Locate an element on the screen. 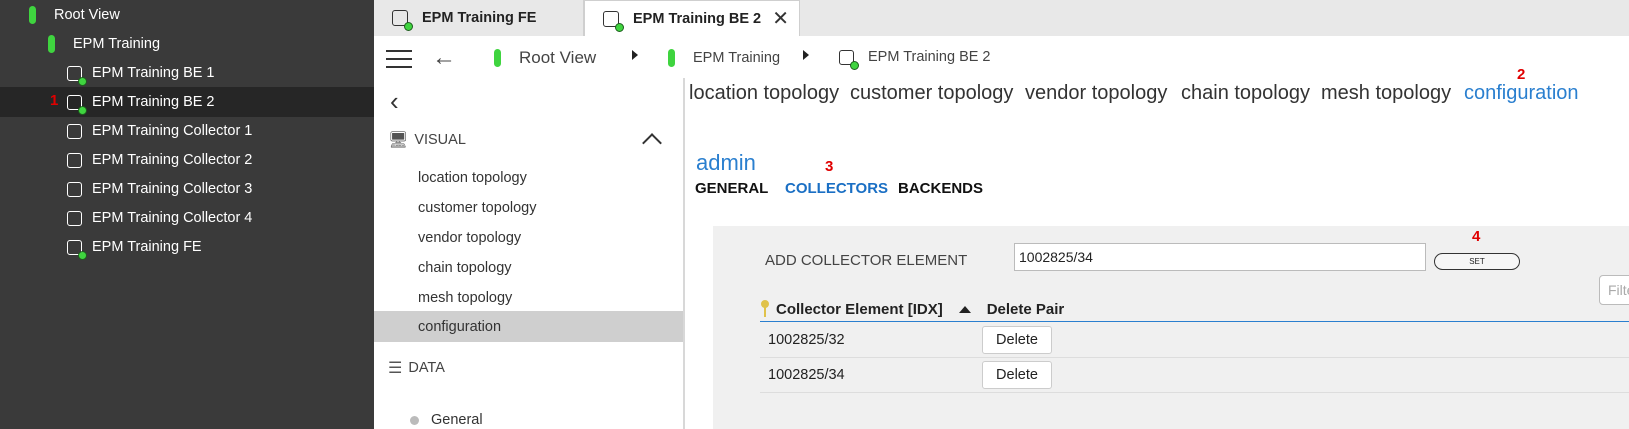 This screenshot has width=1629, height=429. section-header-visual: 🖥 VISUAL is located at coordinates (427, 140).